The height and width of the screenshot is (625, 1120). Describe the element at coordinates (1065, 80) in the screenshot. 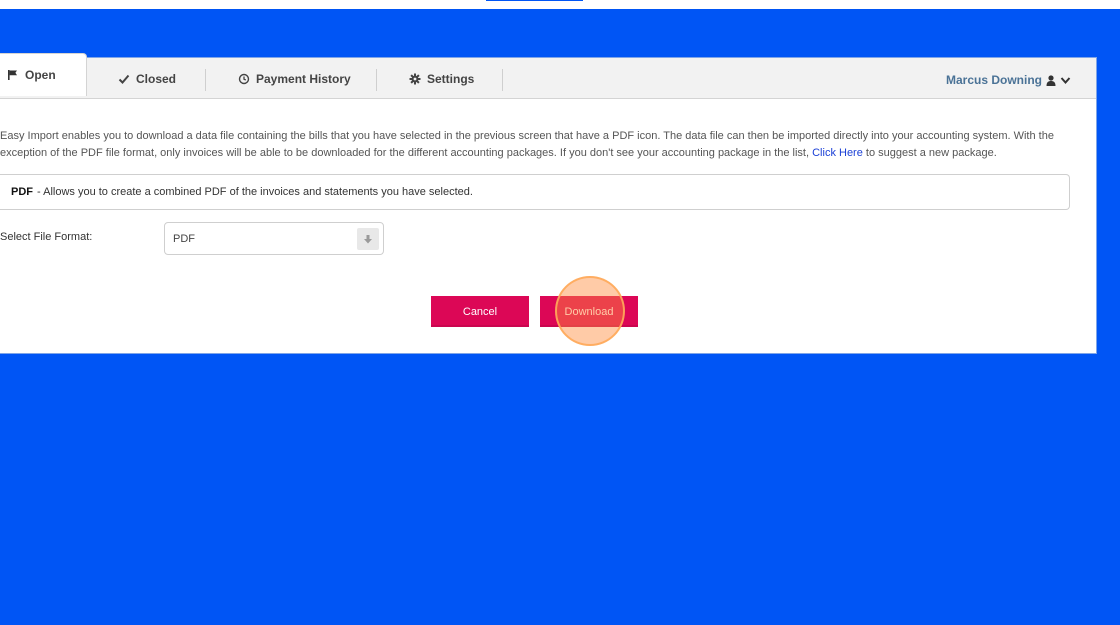

I see `chevron-down-icon` at that location.